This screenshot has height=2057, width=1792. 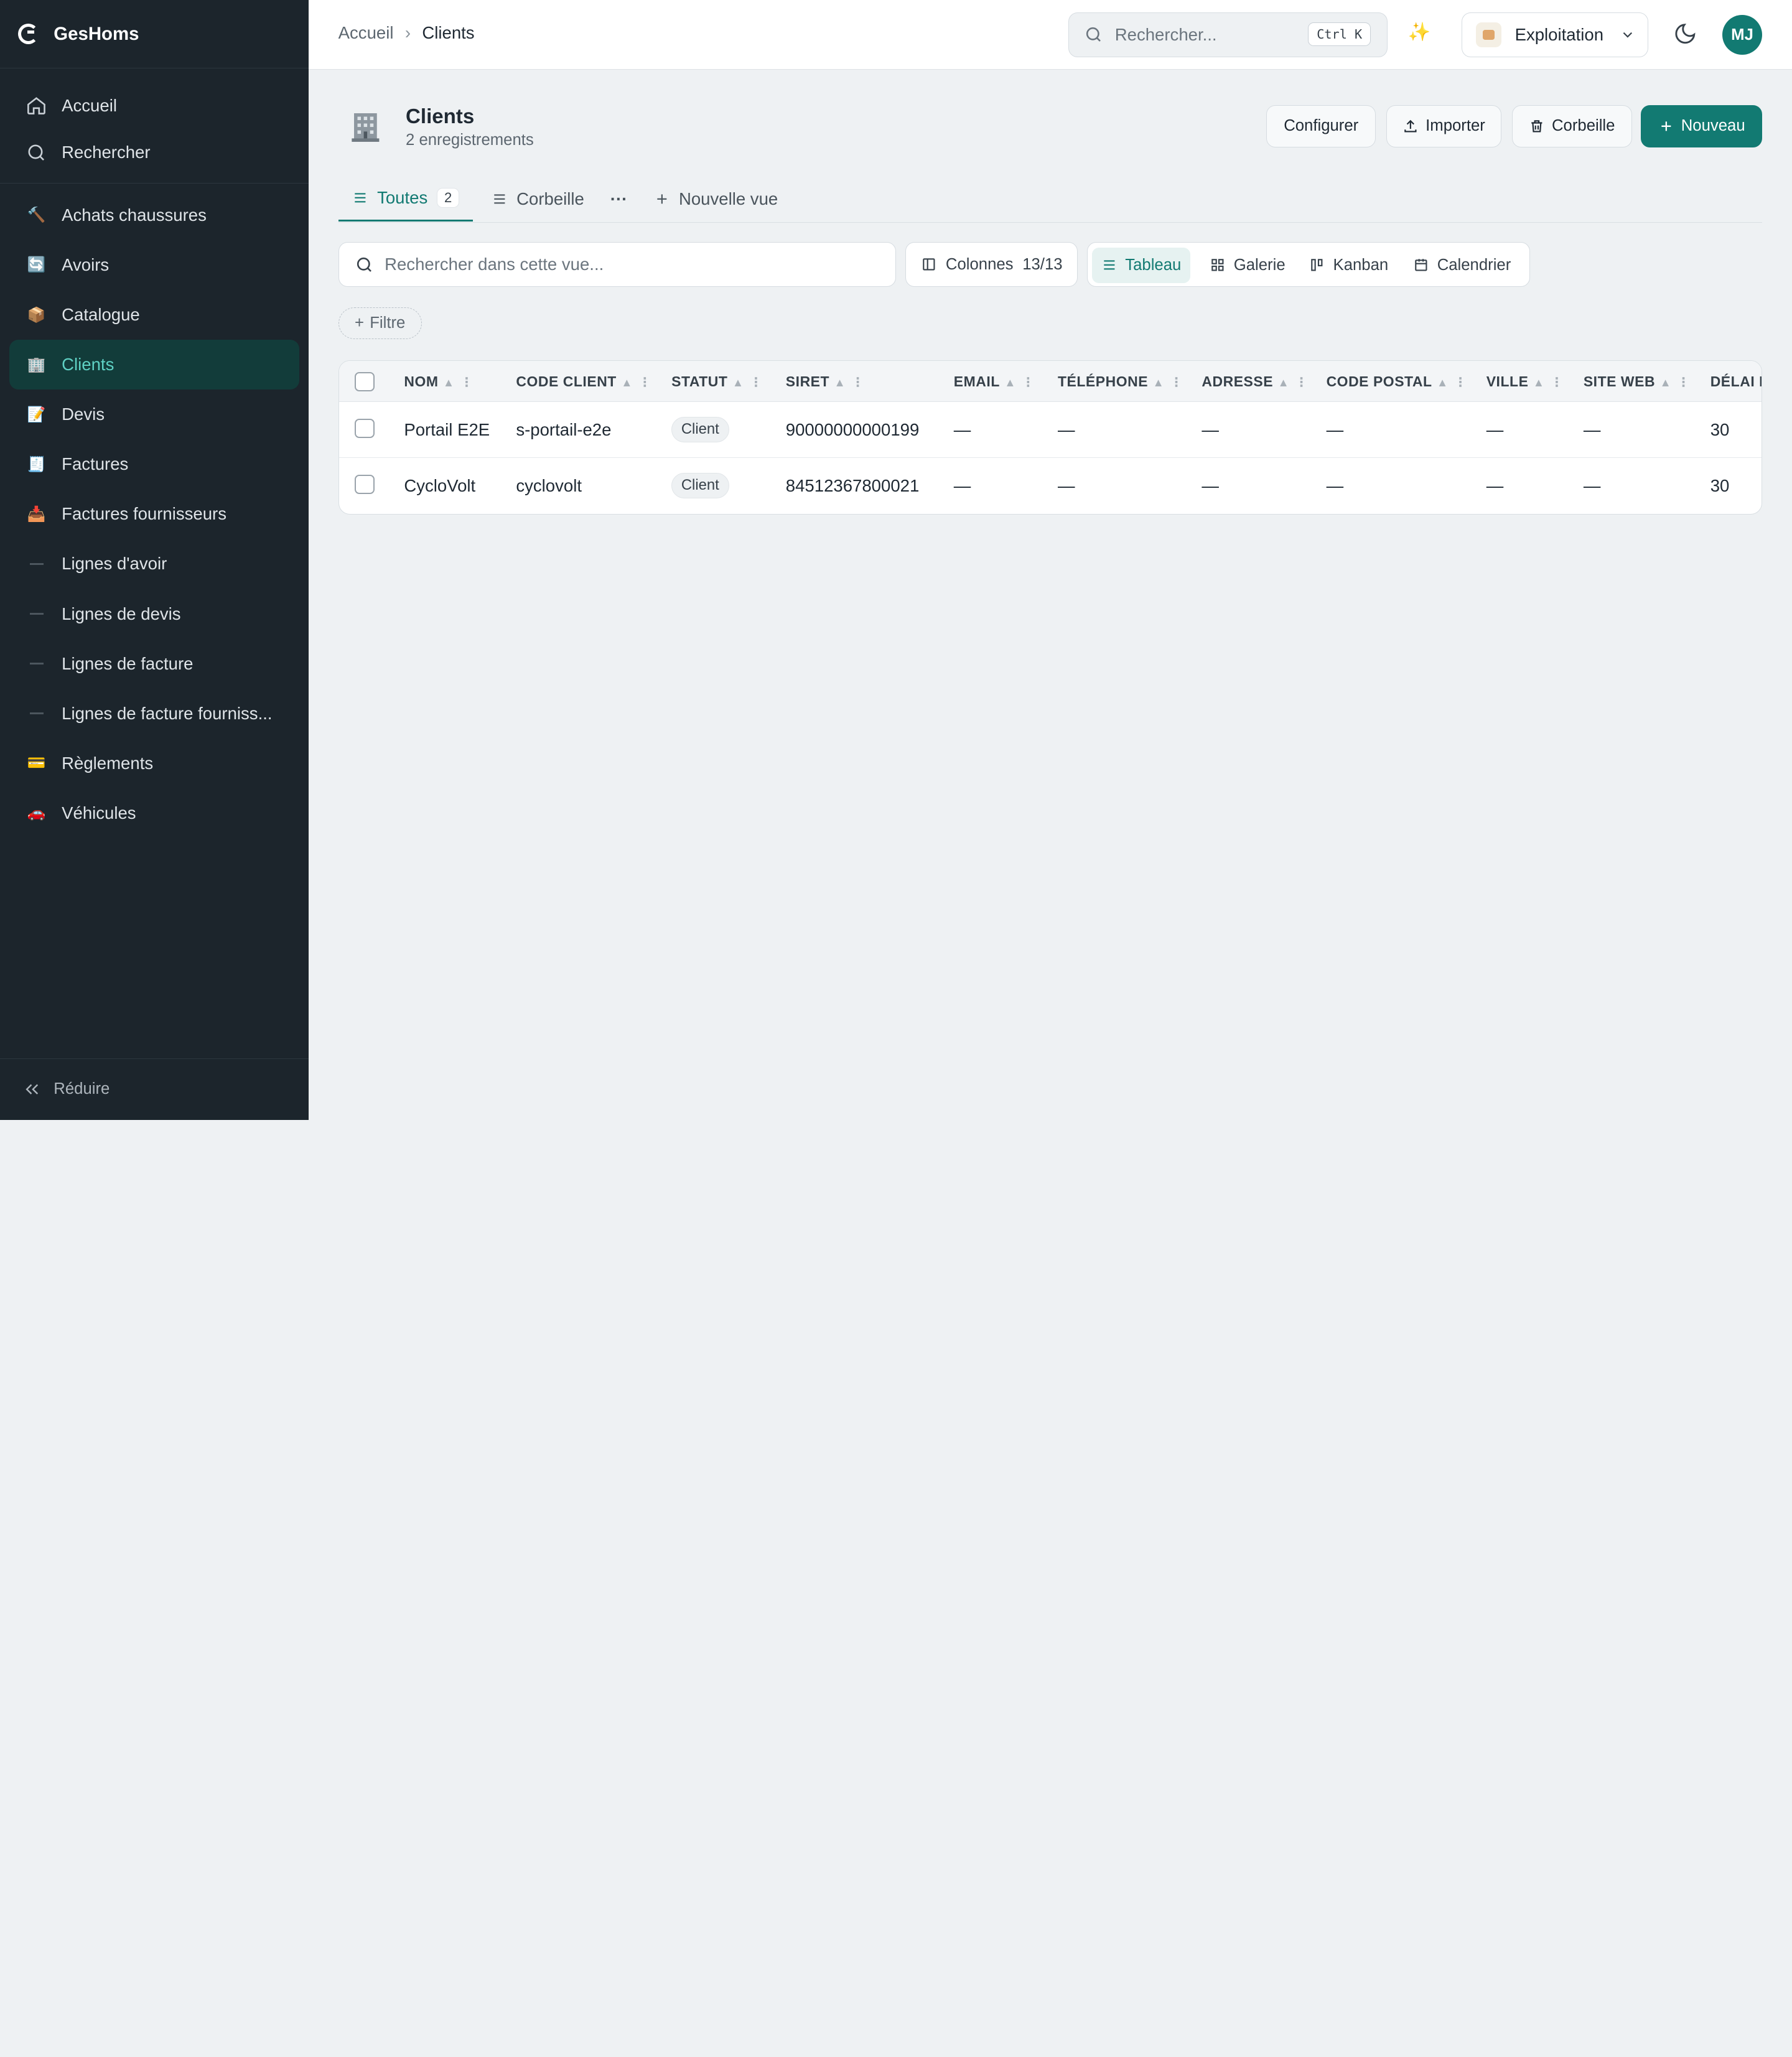 I want to click on column-header-email: EMAIL ▲ ⋮, so click(x=995, y=381).